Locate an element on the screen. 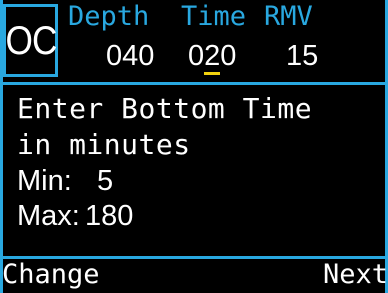  change-softkey: Change is located at coordinates (51, 274).